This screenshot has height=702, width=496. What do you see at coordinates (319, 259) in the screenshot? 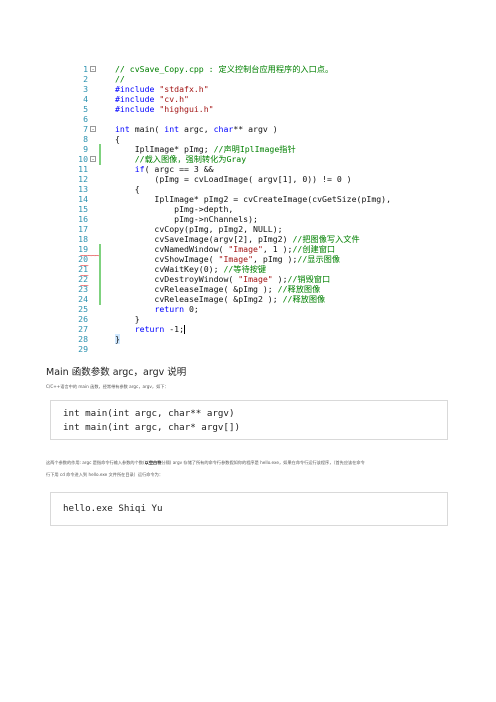
I see `code-token: //显示图像` at bounding box center [319, 259].